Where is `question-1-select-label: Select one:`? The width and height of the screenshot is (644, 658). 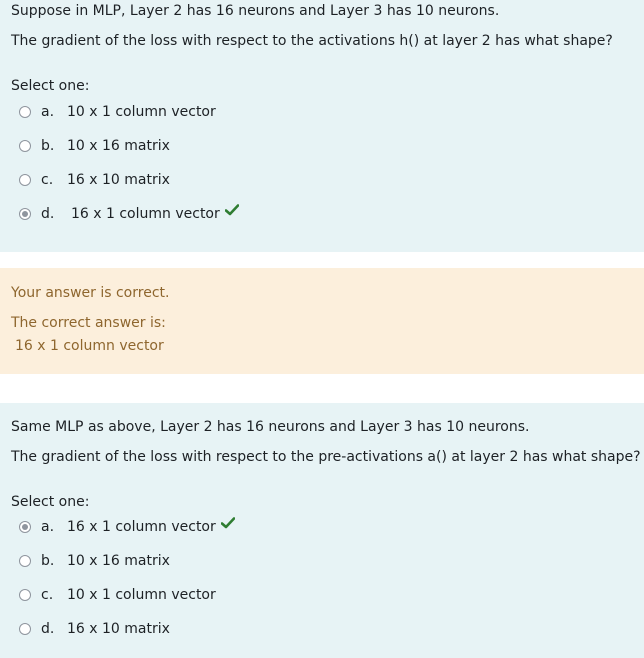 question-1-select-label: Select one: is located at coordinates (50, 86).